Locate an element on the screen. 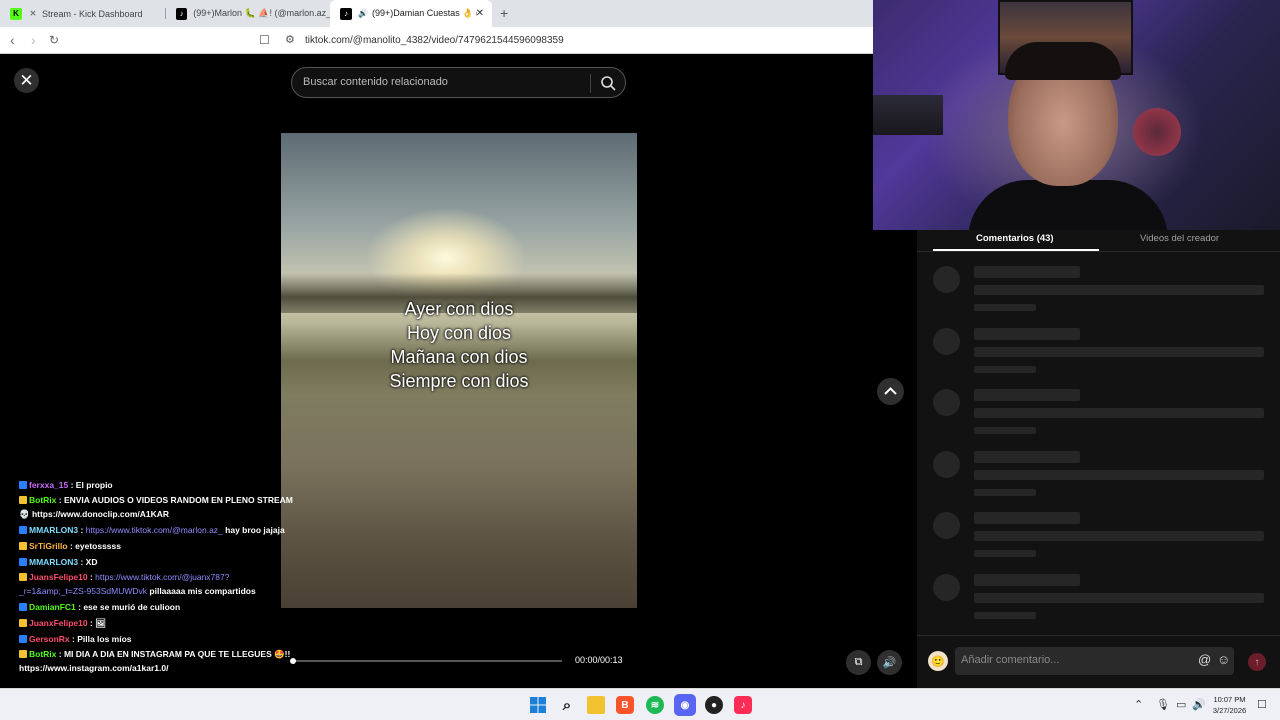 The width and height of the screenshot is (1280, 720). emoji-icon: ☺ is located at coordinates (1223, 659).